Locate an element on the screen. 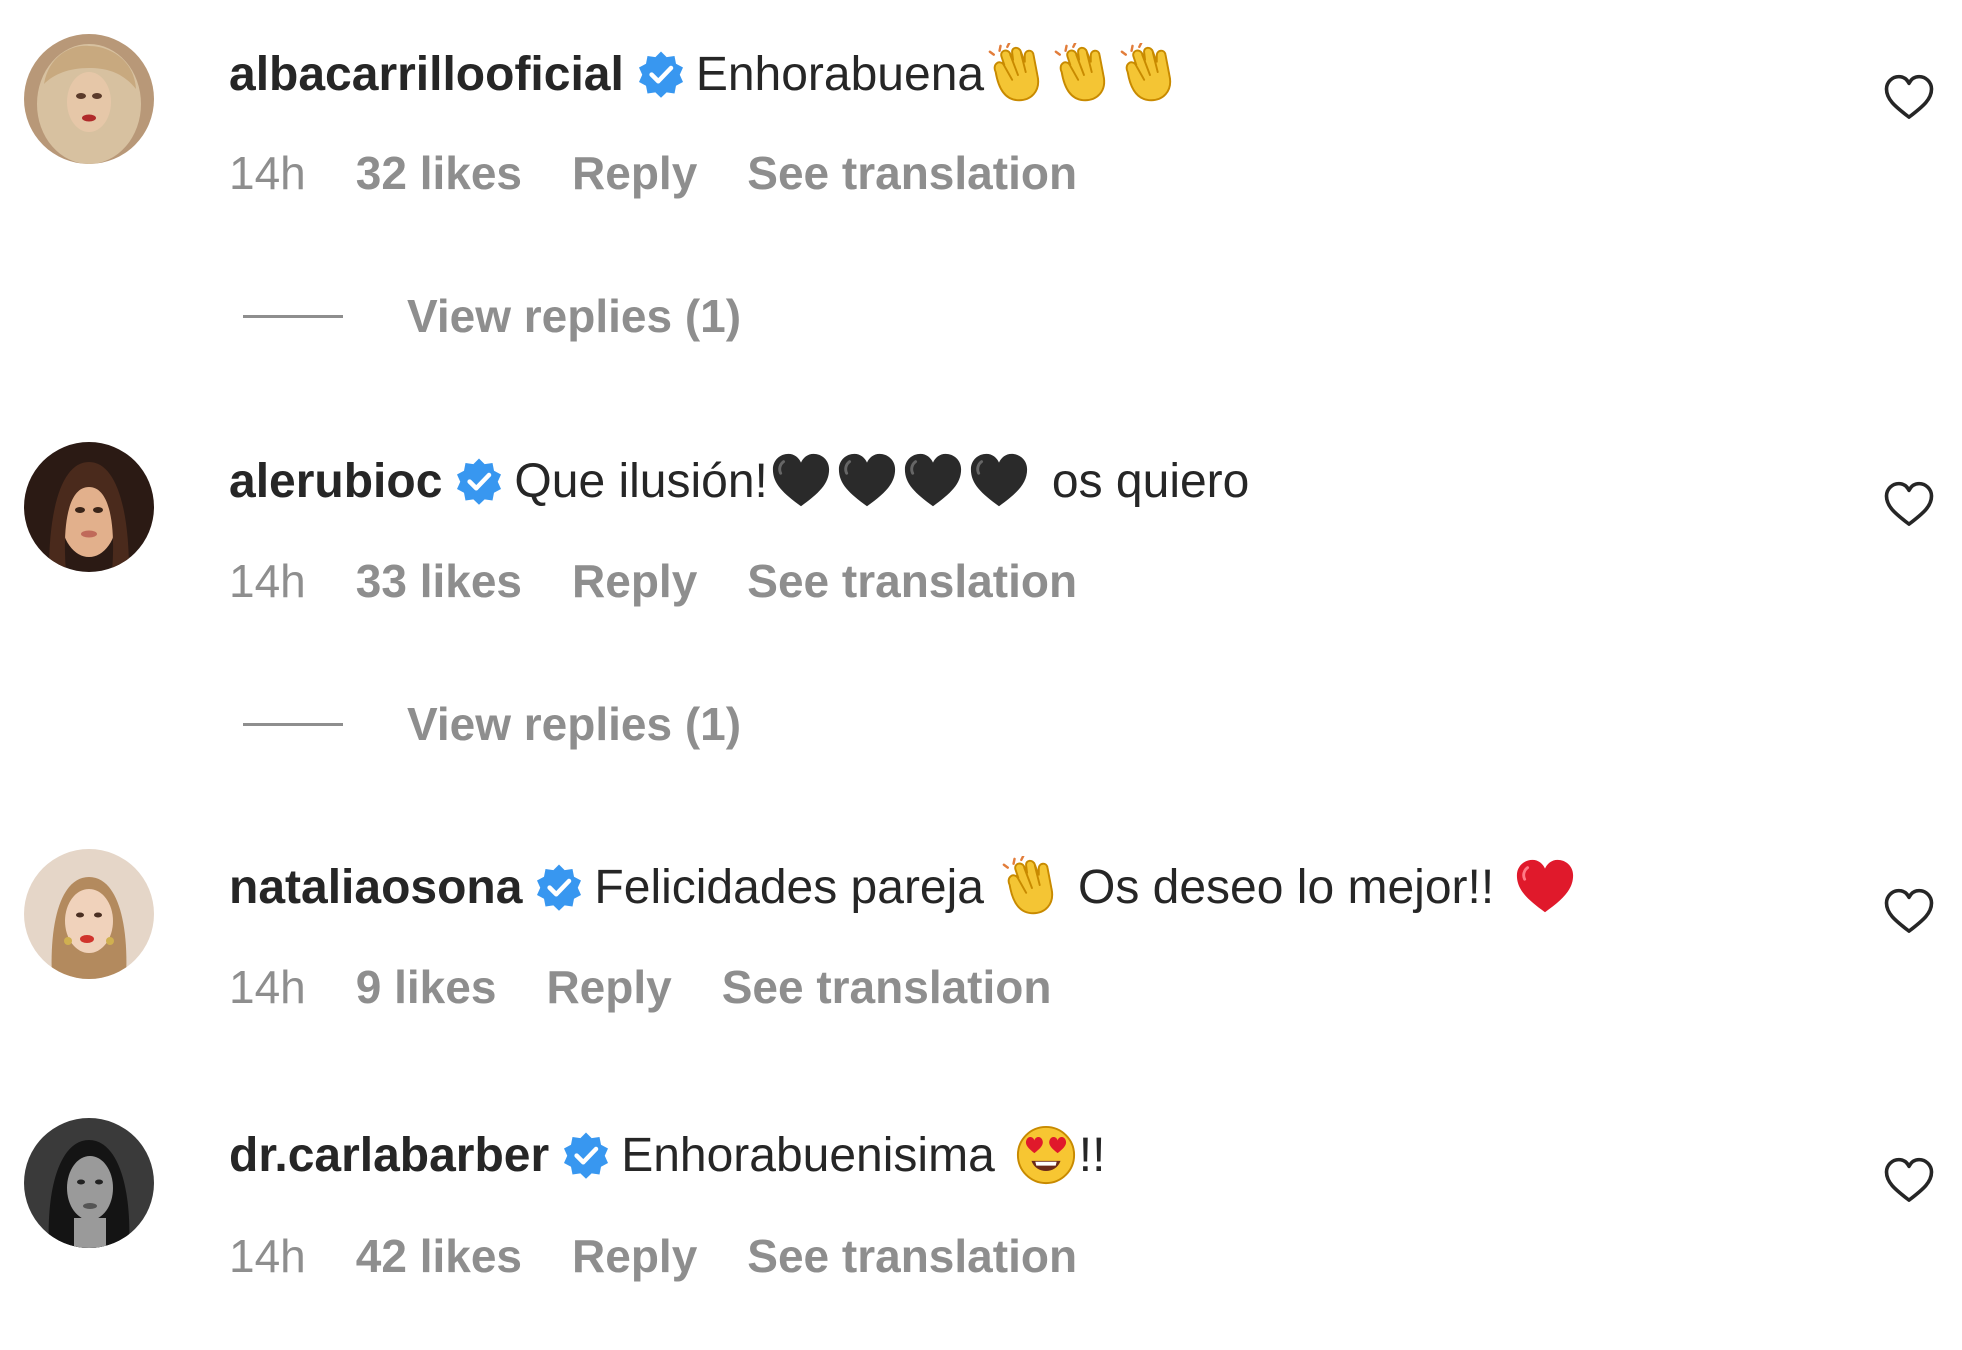 The width and height of the screenshot is (1962, 1350). username: albacarrillooficial is located at coordinates (426, 74).